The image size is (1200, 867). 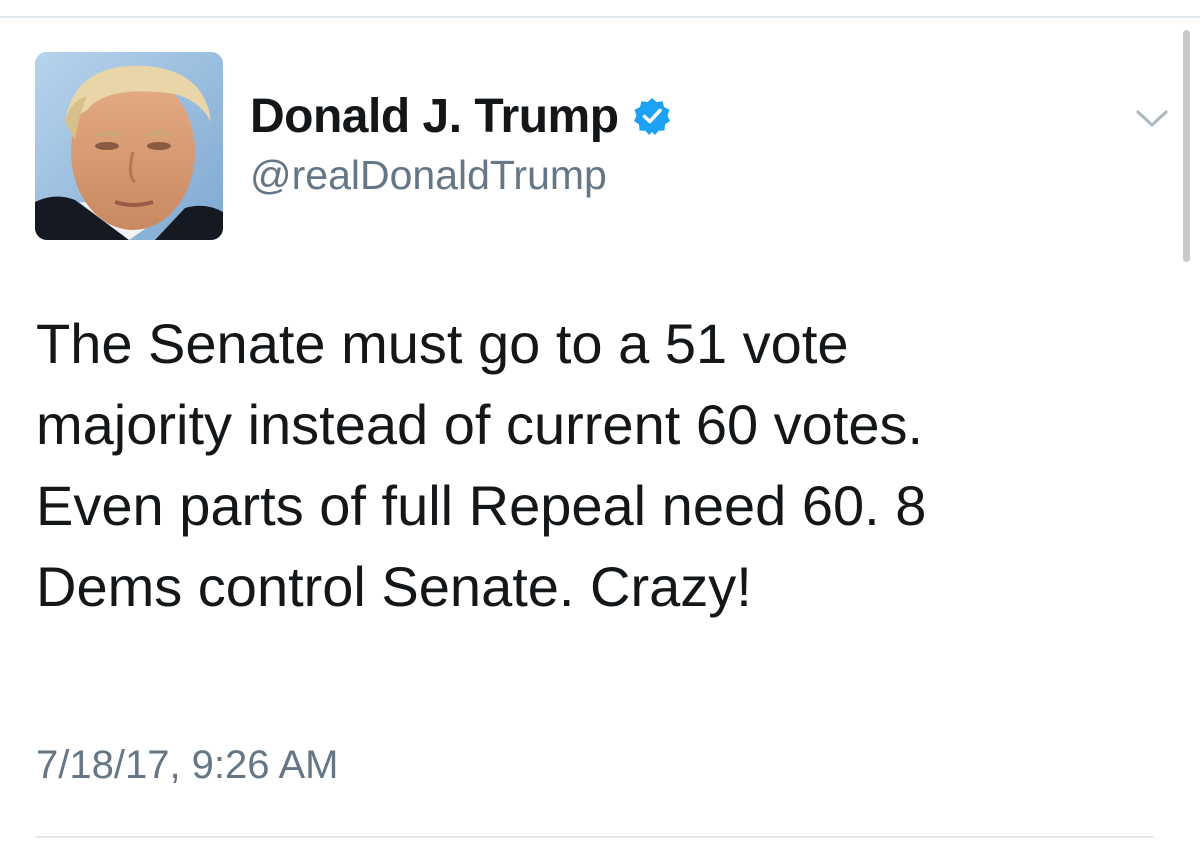 I want to click on tweet-text-line: majority instead of current 60 votes., so click(x=480, y=424).